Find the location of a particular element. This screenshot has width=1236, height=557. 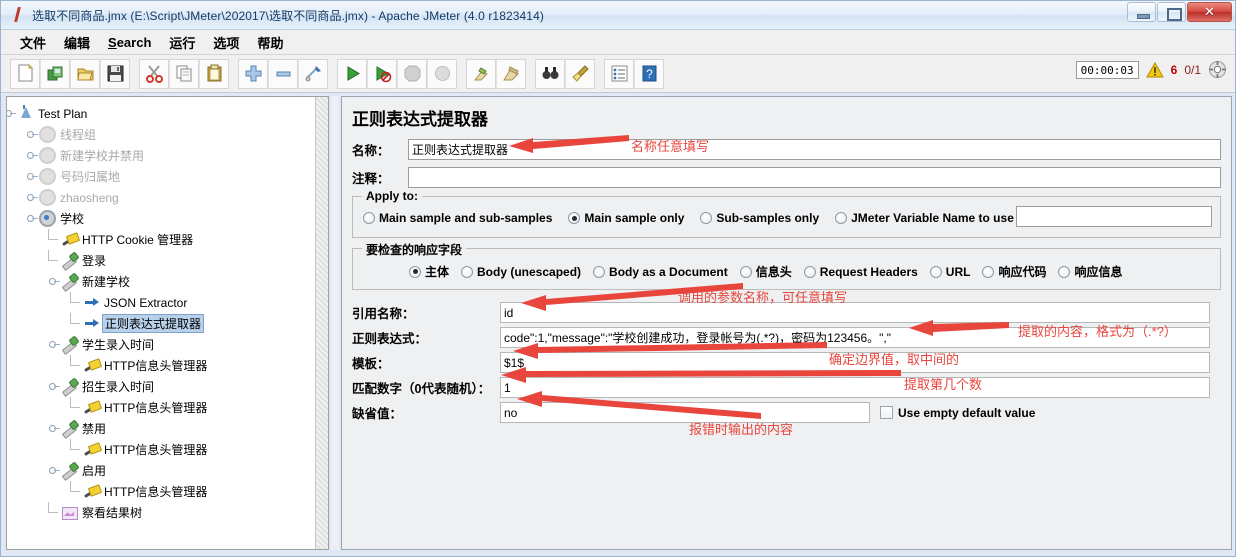

use-empty-default-checkbox: Use empty default value is located at coordinates (957, 413).